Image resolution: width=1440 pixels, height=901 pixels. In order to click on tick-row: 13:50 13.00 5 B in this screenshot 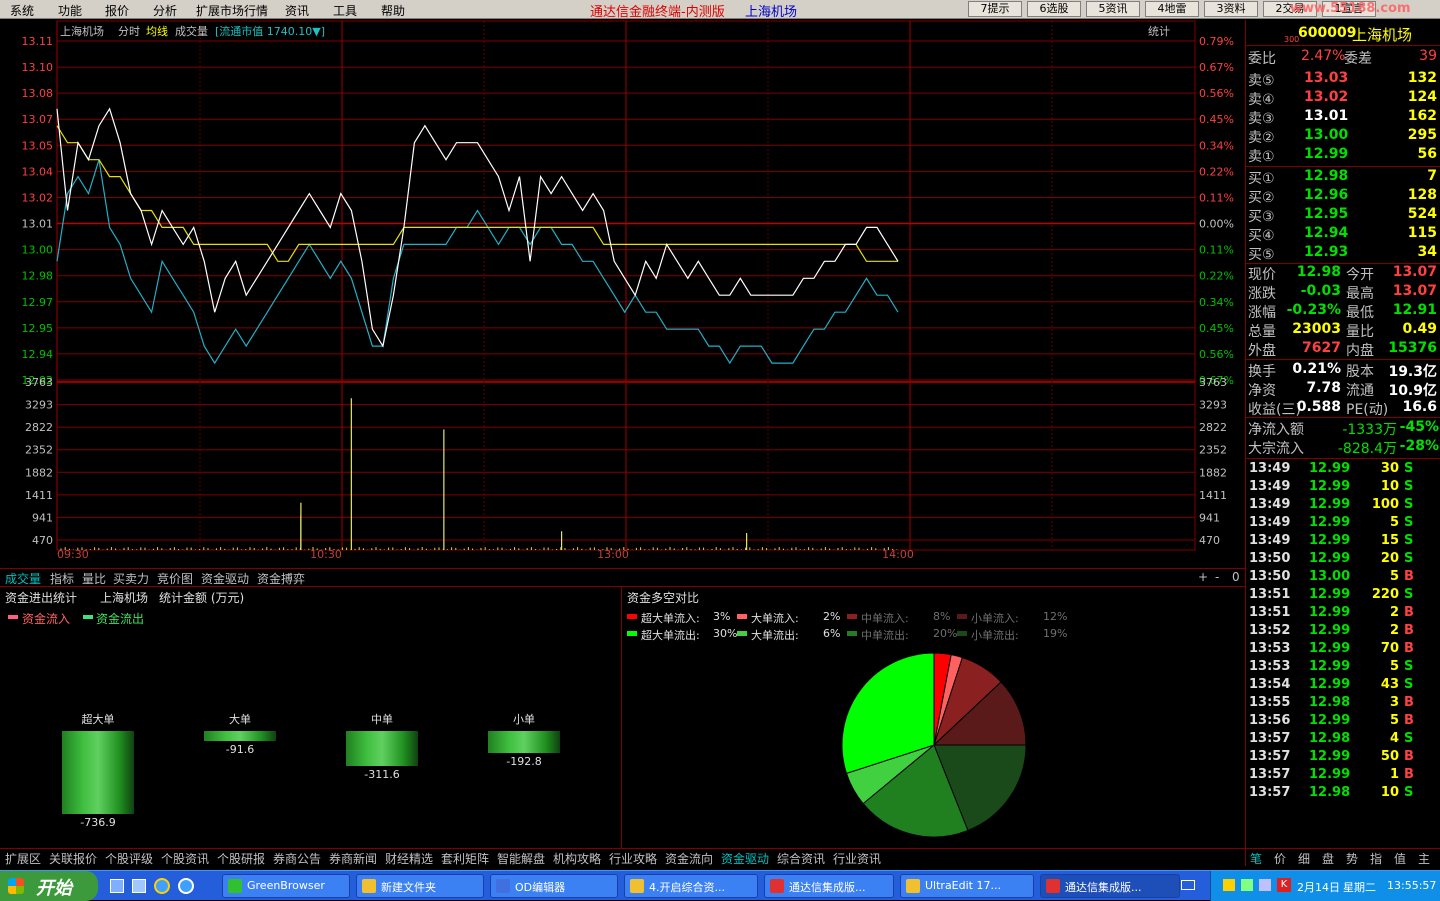, I will do `click(1343, 577)`.